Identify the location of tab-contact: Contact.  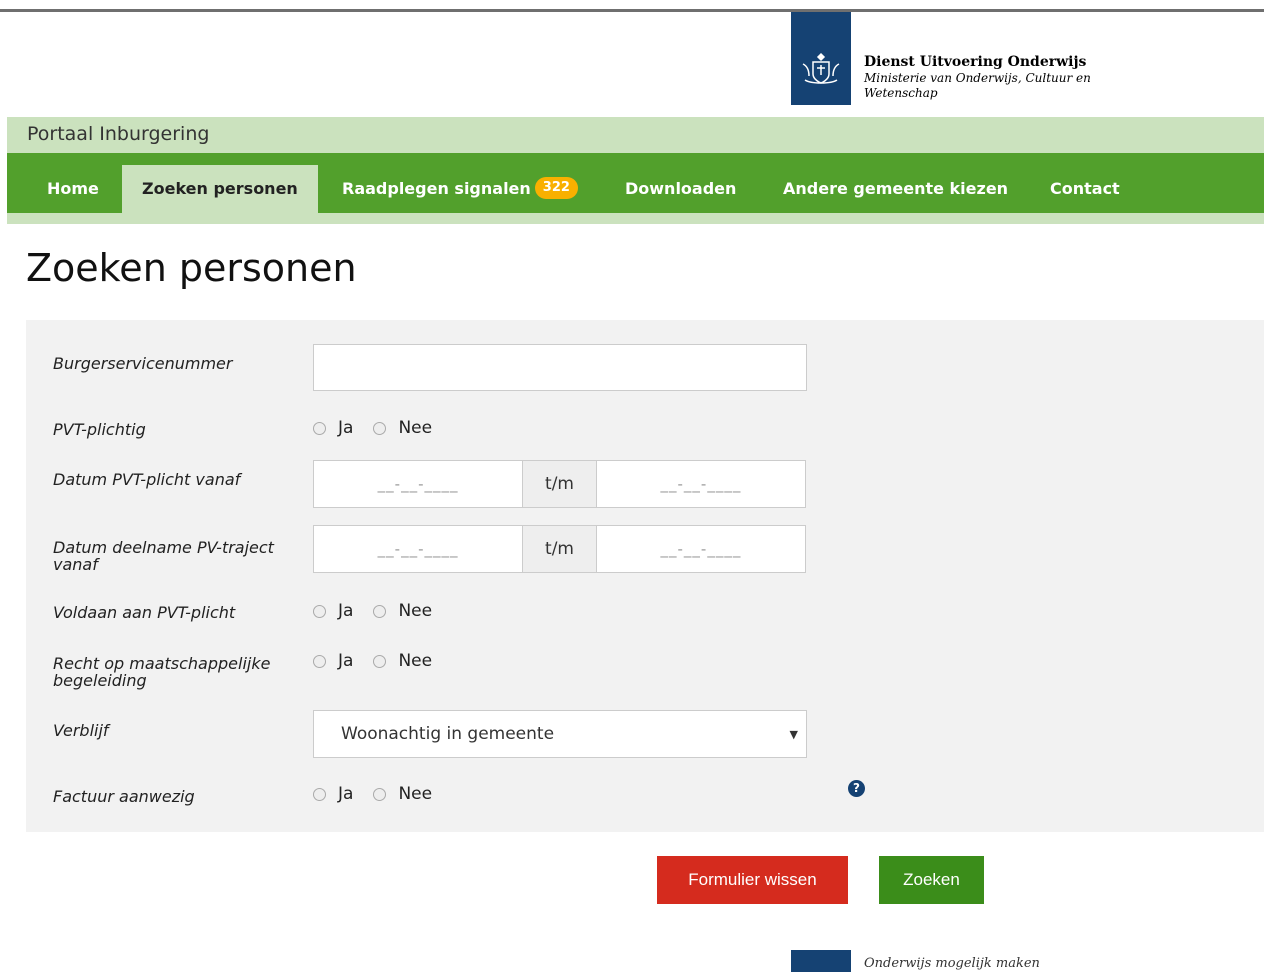
(1085, 189).